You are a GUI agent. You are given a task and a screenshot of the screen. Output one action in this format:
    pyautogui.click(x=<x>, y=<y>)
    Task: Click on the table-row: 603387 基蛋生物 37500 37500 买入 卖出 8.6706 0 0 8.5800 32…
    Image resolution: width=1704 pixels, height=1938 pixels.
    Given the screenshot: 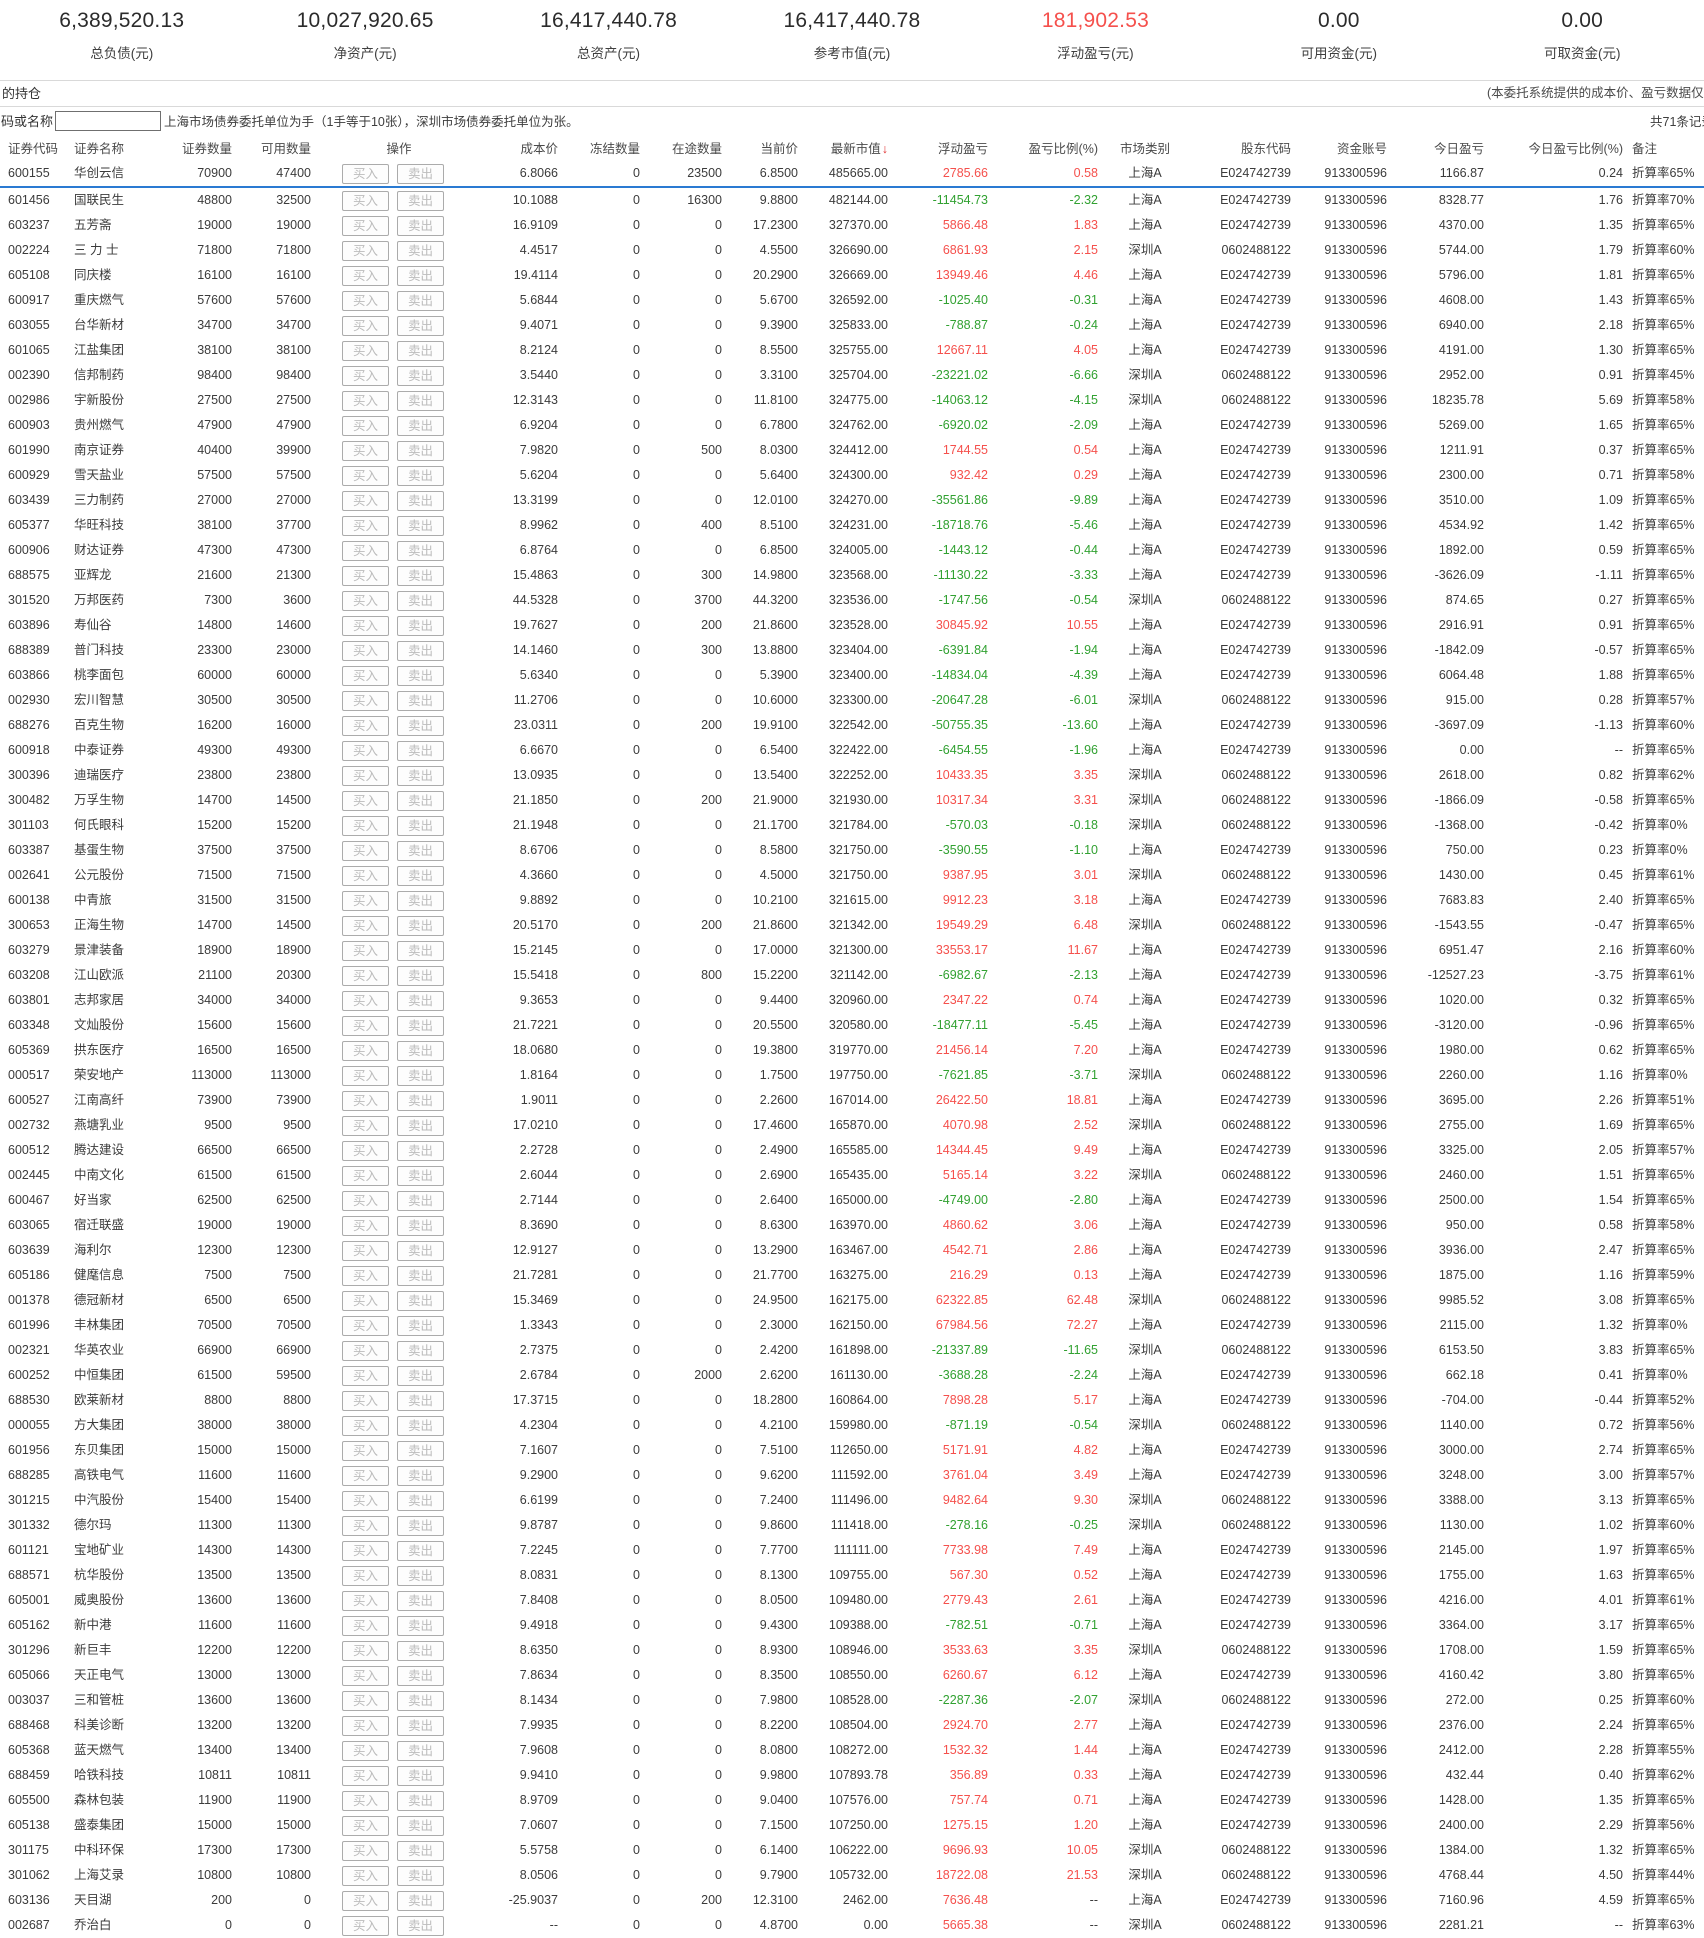 What is the action you would take?
    pyautogui.click(x=852, y=850)
    